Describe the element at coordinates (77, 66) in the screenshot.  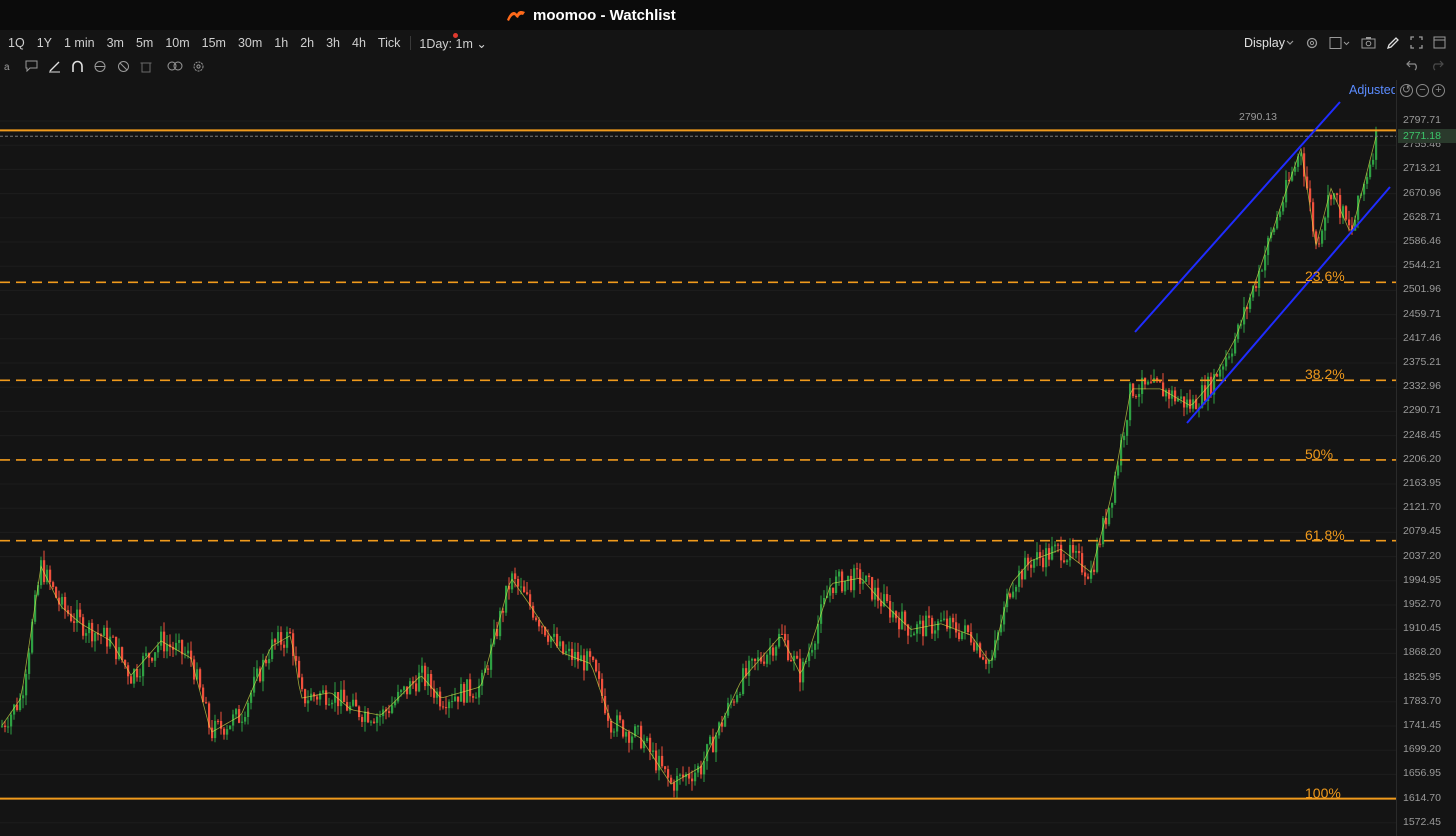
I see `magnet-icon` at that location.